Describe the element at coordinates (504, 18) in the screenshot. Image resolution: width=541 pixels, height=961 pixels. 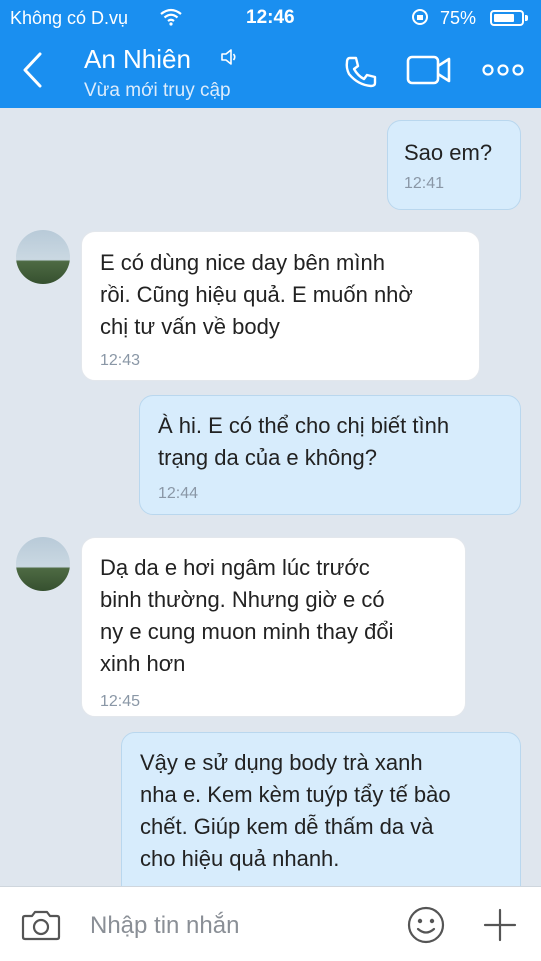
I see `battery-level` at that location.